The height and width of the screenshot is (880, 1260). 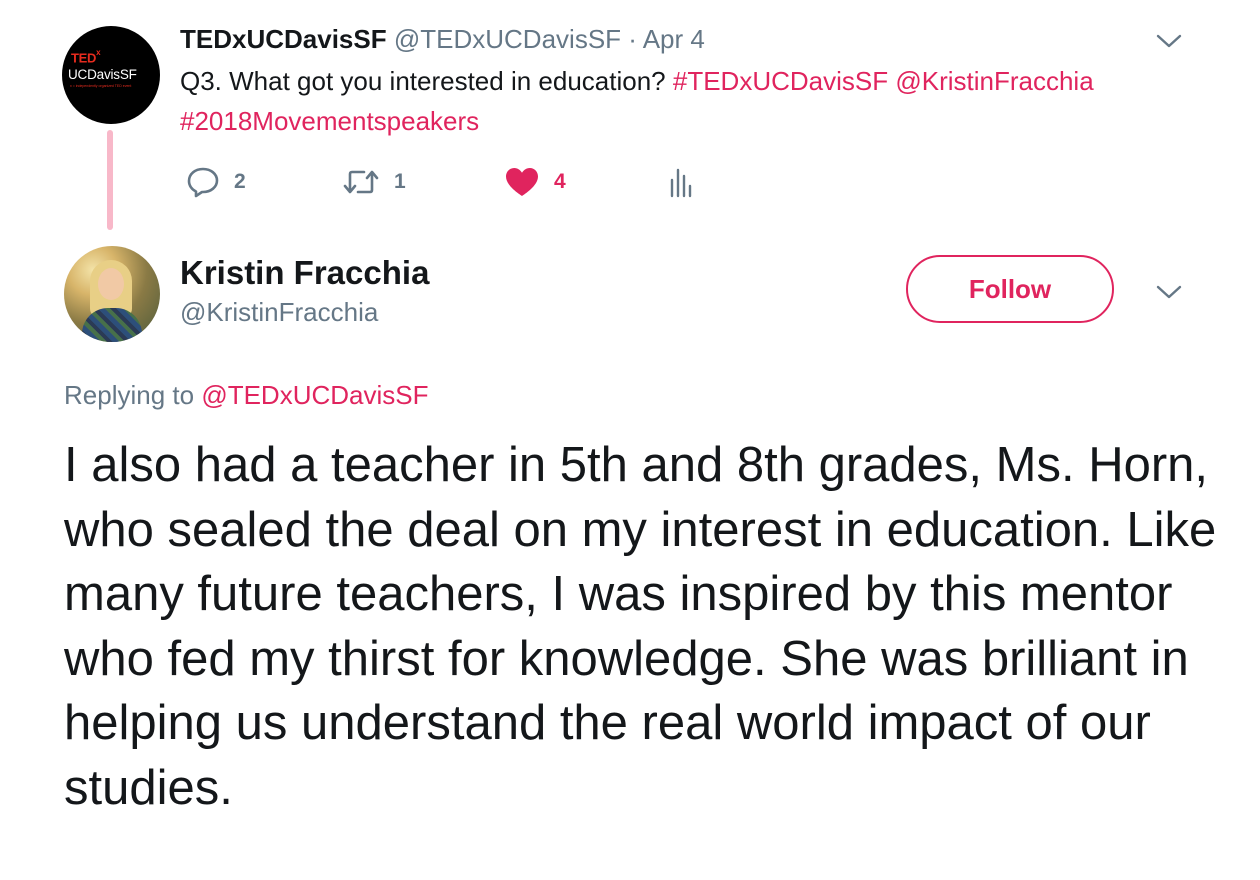 What do you see at coordinates (314, 395) in the screenshot?
I see `replying-to-link: @TEDxUCDavisSF` at bounding box center [314, 395].